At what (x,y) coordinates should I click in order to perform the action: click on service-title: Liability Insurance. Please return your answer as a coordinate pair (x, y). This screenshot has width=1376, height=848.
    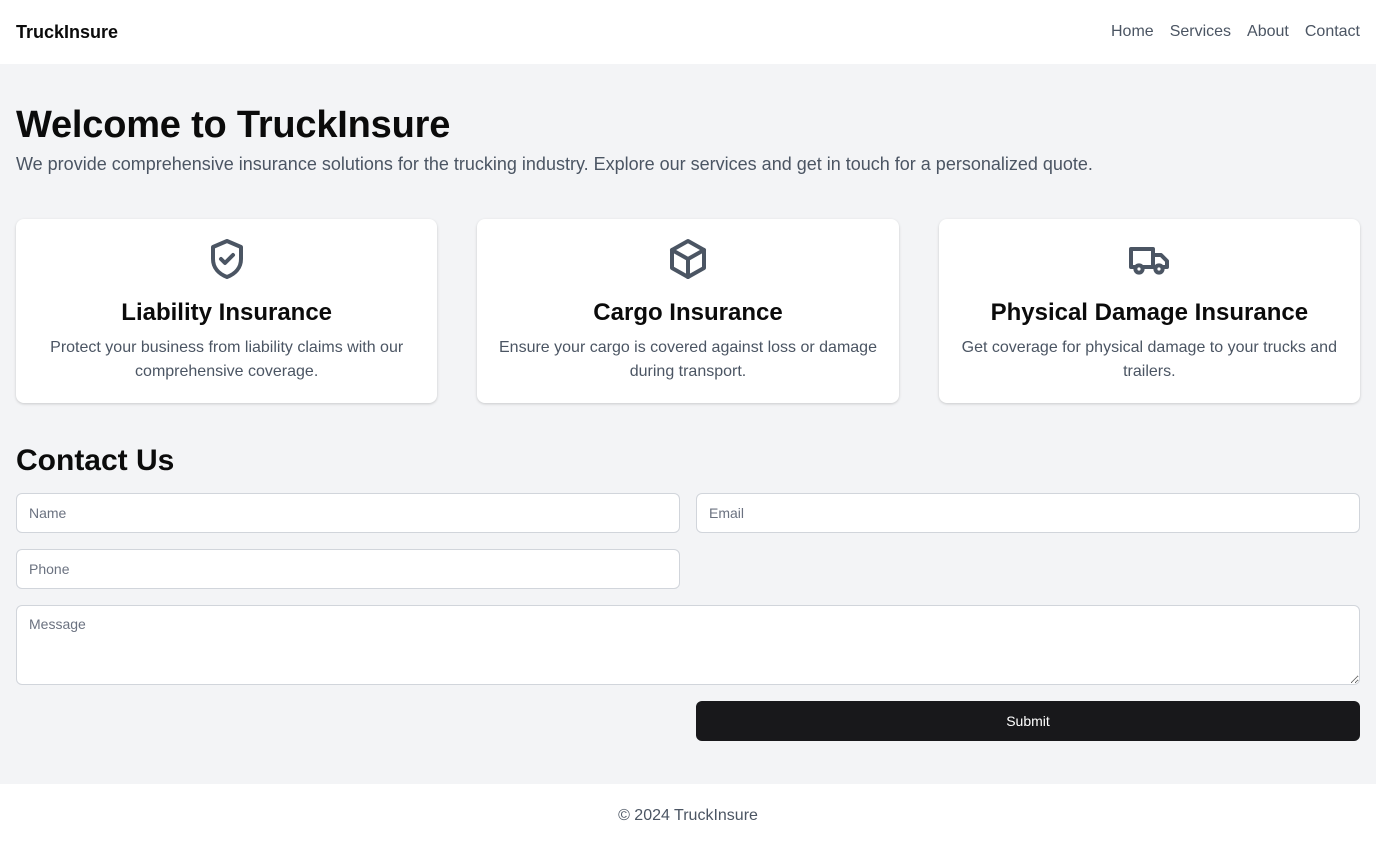
    Looking at the image, I should click on (227, 312).